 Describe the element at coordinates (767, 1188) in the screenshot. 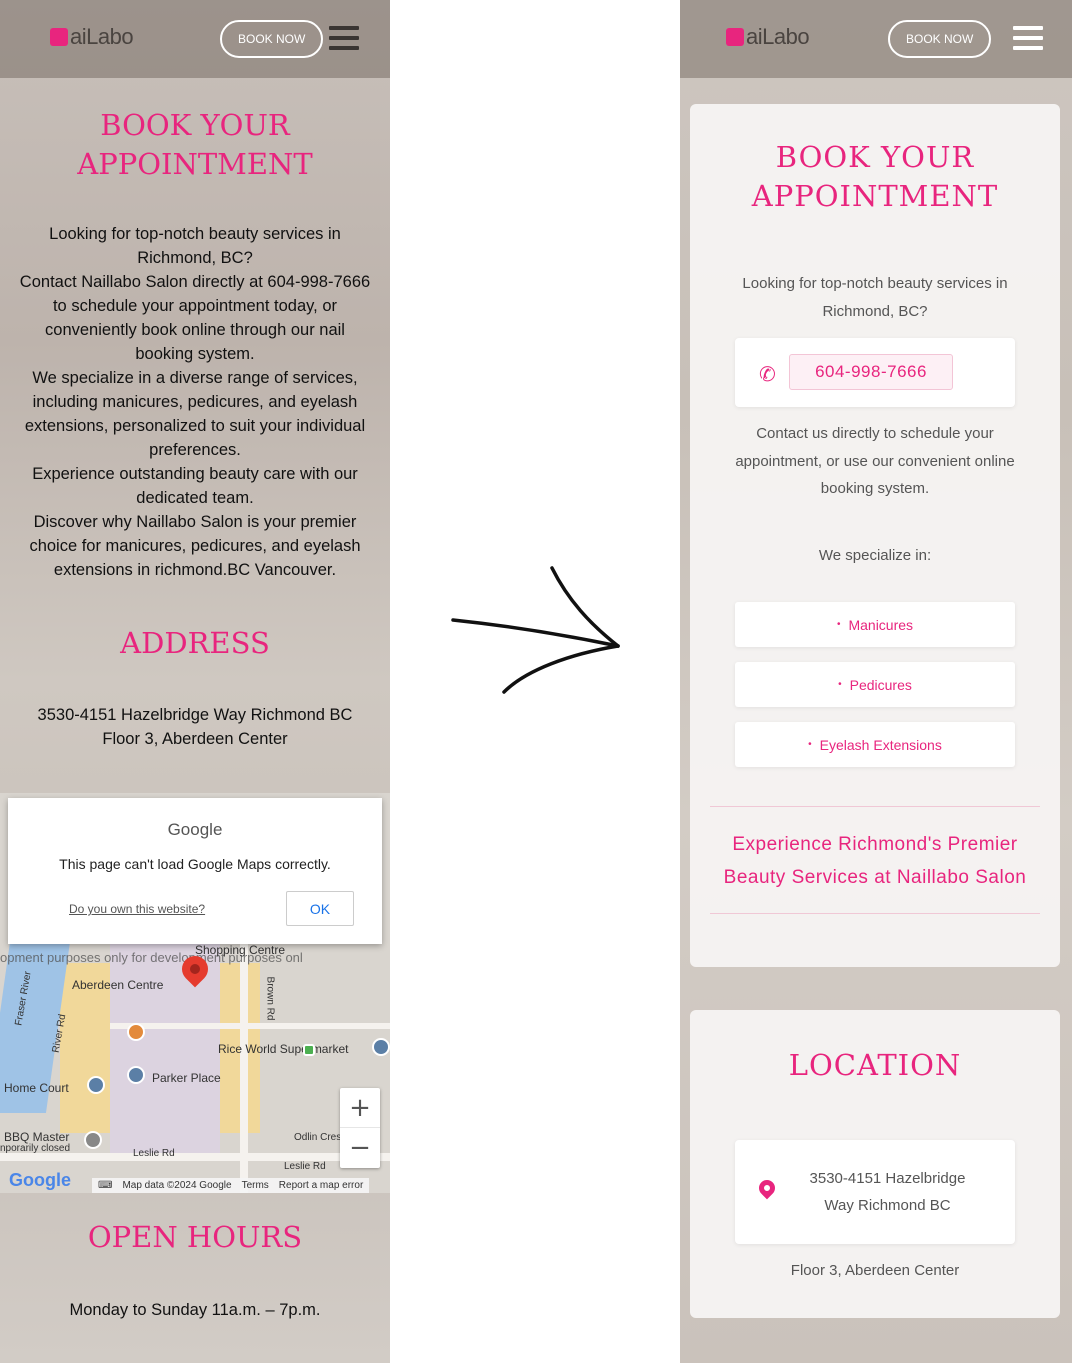

I see `map-pin-icon` at that location.